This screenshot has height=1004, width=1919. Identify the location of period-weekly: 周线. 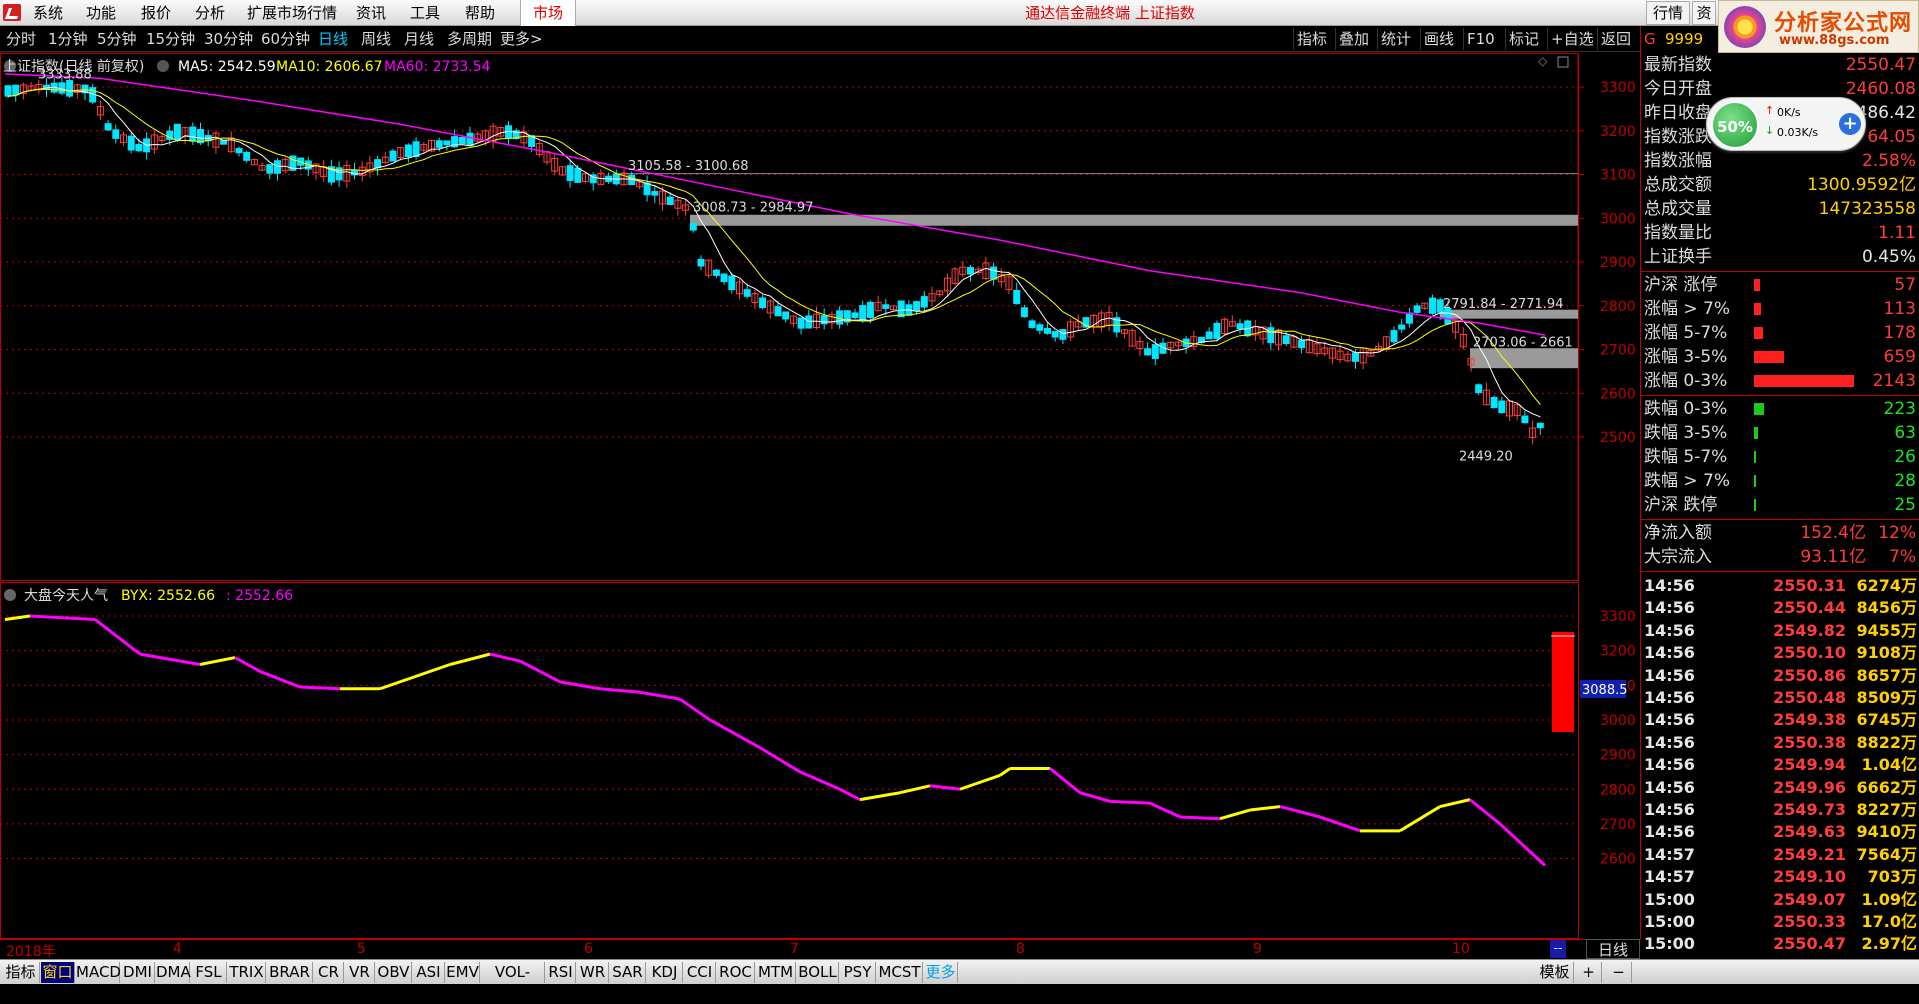
(376, 39).